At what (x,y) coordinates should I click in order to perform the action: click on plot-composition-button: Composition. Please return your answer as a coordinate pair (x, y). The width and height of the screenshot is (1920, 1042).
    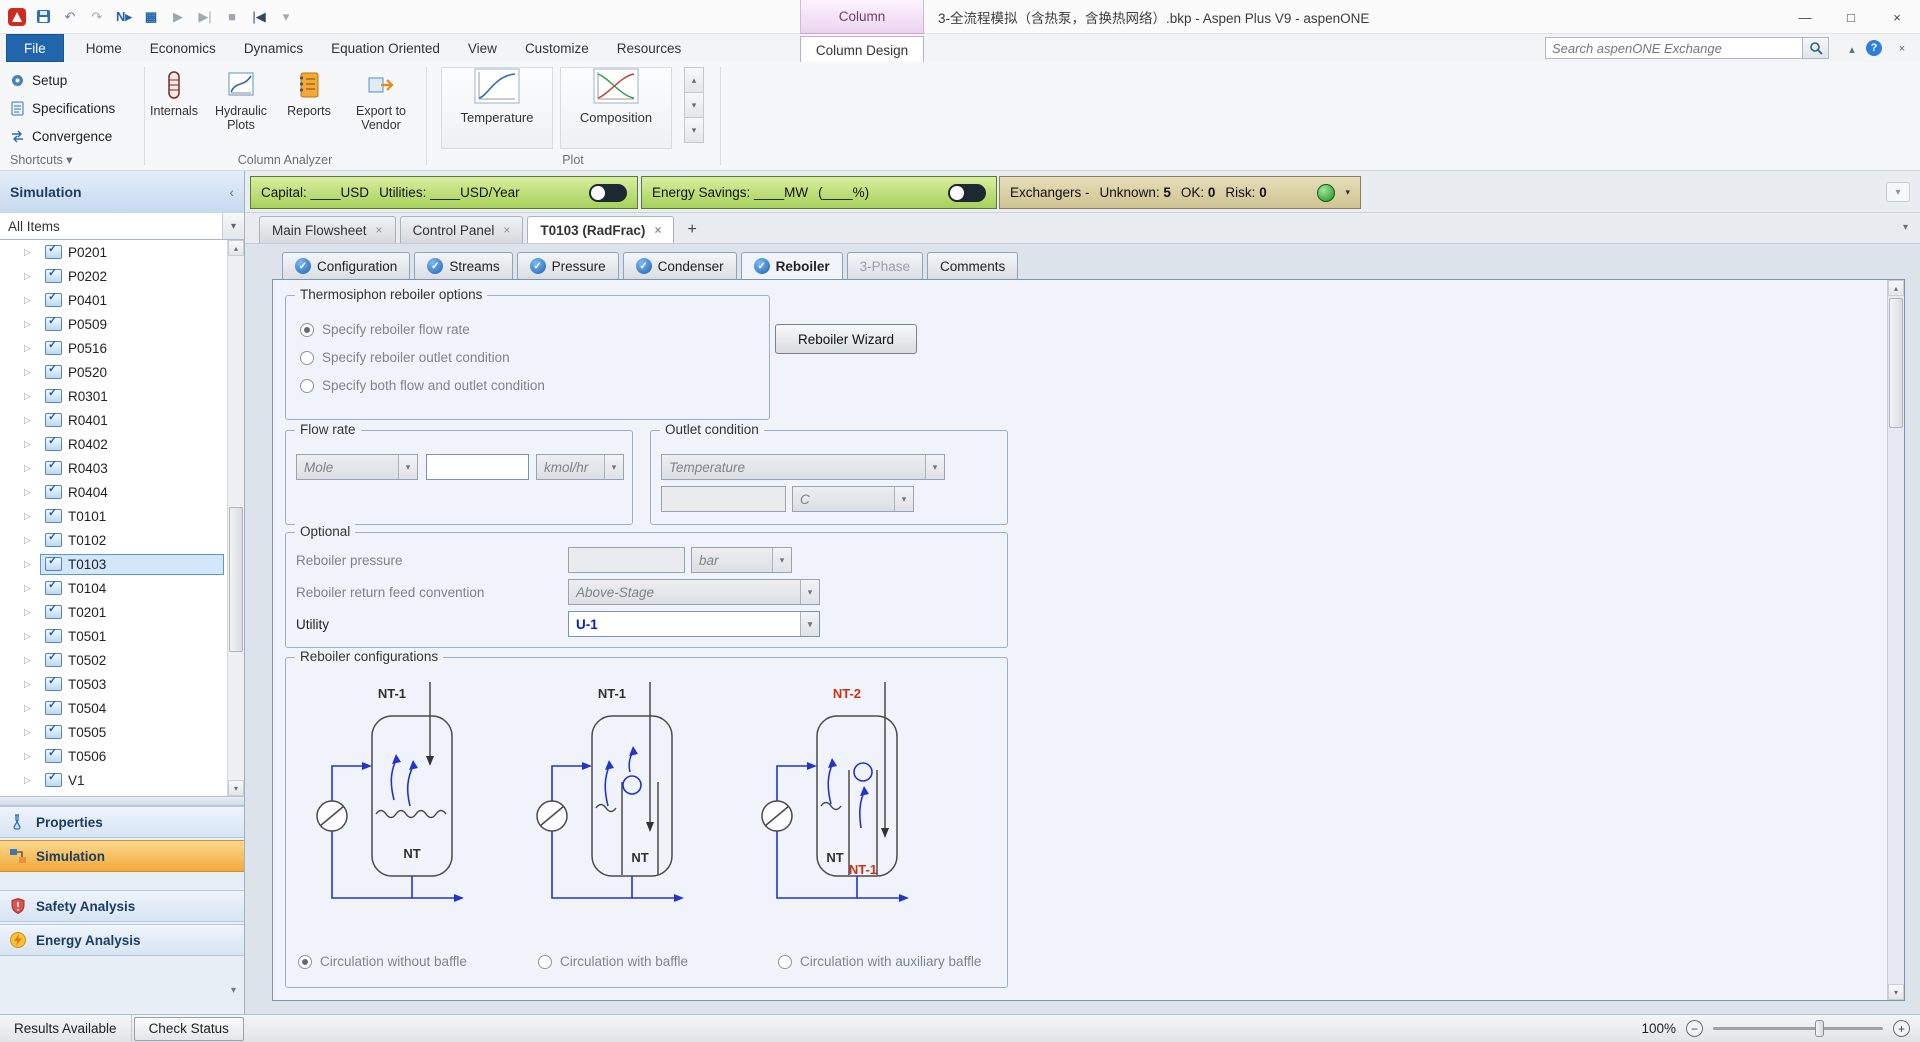
    Looking at the image, I should click on (616, 108).